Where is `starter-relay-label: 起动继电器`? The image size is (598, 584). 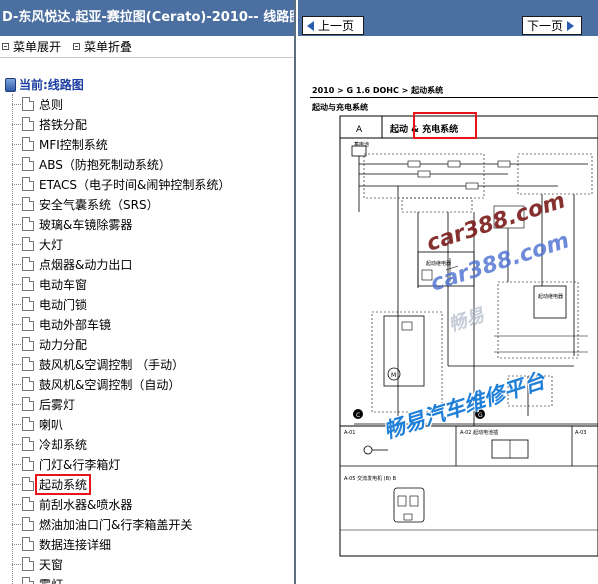
starter-relay-label: 起动继电器 is located at coordinates (438, 263).